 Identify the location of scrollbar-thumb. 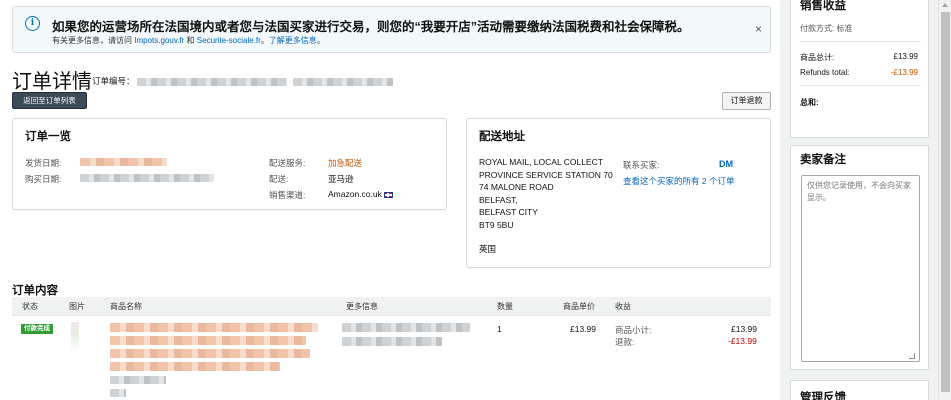
(945, 202).